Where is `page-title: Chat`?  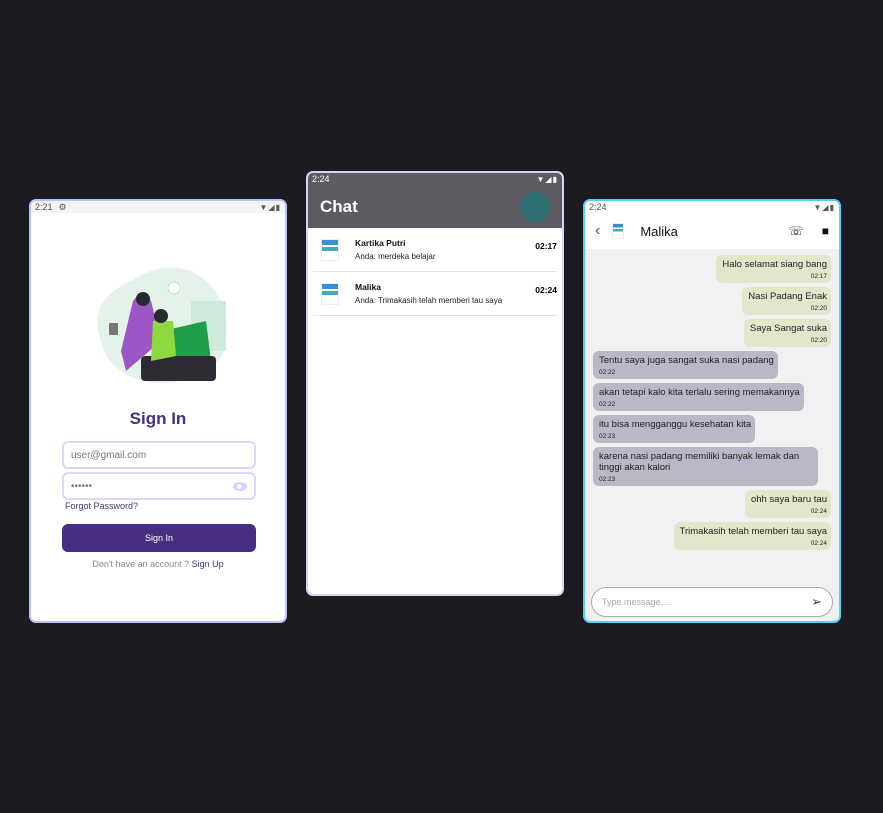 page-title: Chat is located at coordinates (339, 206).